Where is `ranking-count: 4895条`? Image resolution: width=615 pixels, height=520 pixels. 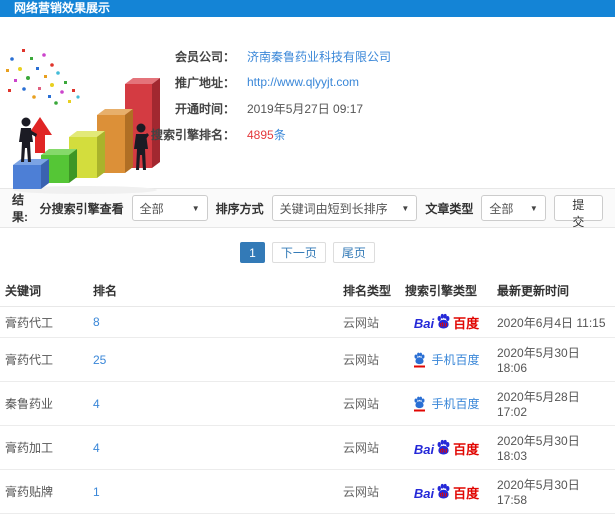
ranking-count: 4895条 is located at coordinates (266, 134).